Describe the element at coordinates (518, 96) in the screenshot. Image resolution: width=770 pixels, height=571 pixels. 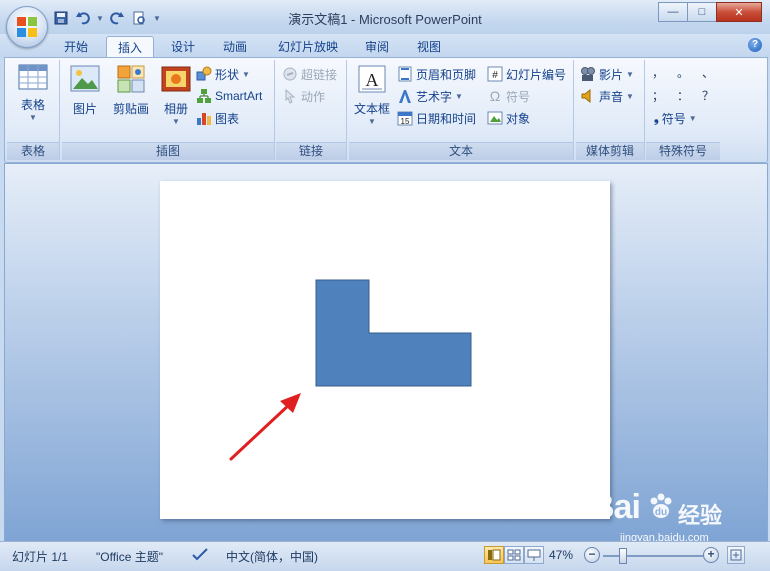
I see `symbol-label: 符号` at that location.